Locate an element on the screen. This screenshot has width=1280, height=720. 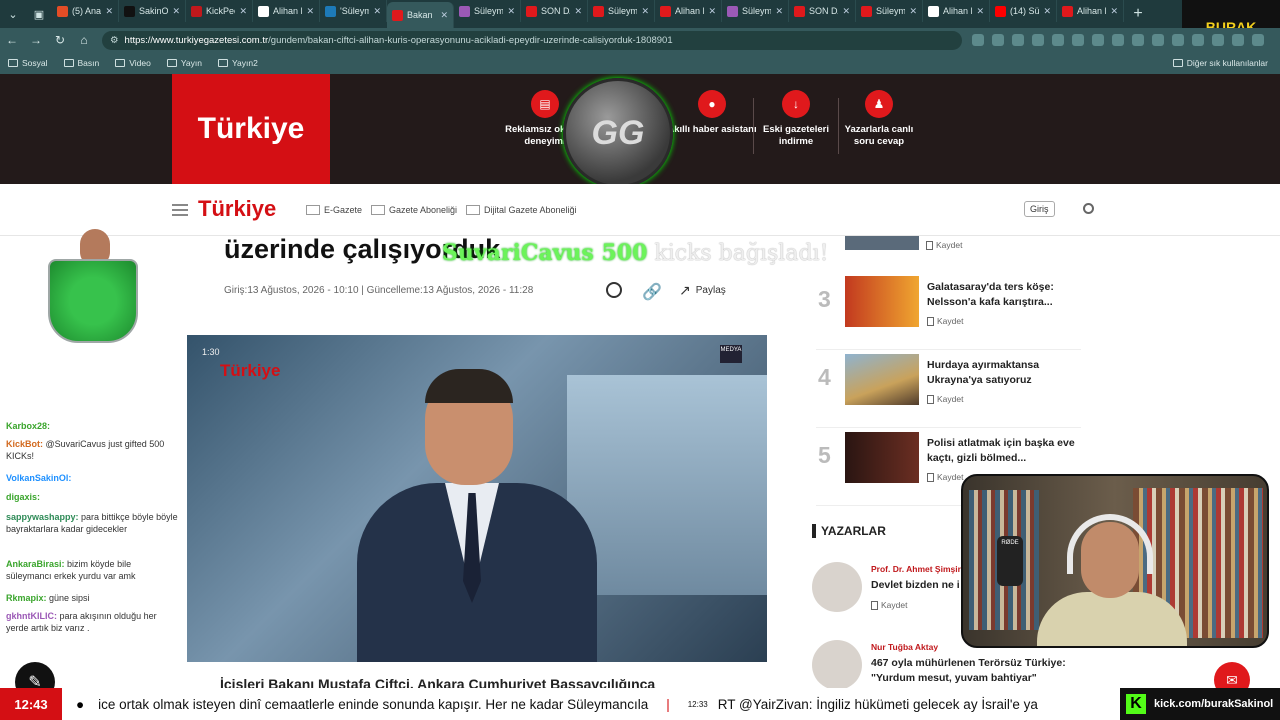
bookmark-folder: Sosyal is located at coordinates (28, 63).